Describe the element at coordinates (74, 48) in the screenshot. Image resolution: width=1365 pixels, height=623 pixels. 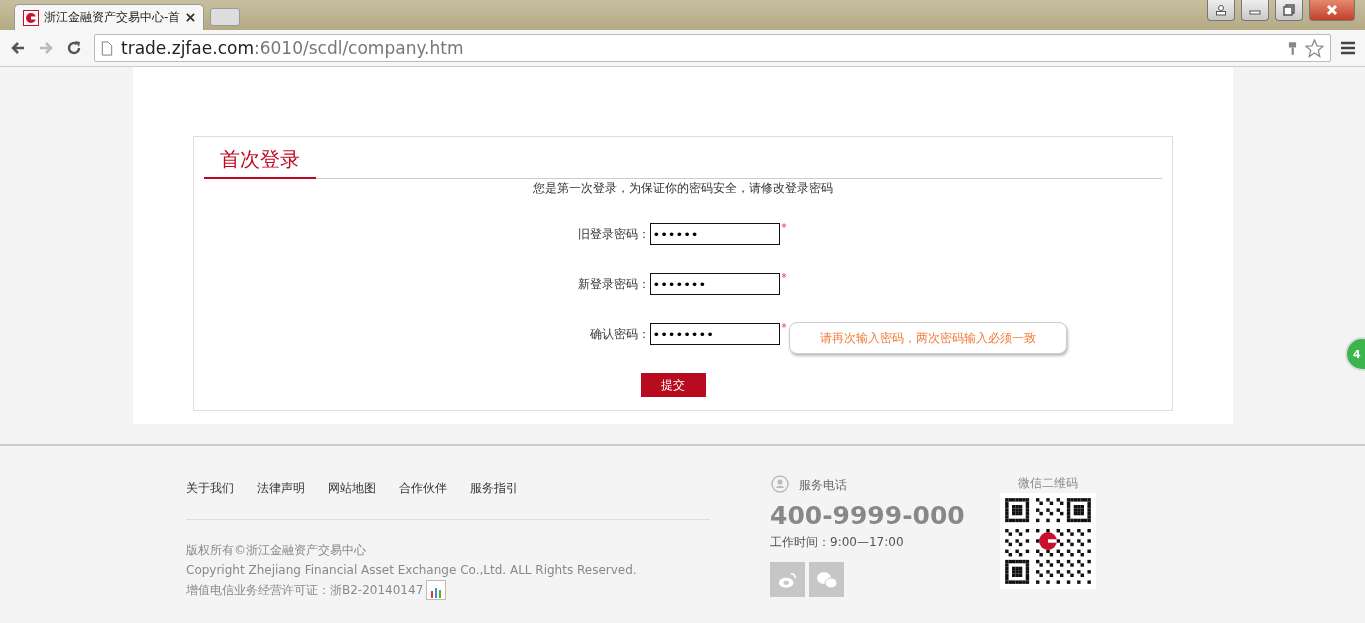
I see `reload-icon` at that location.